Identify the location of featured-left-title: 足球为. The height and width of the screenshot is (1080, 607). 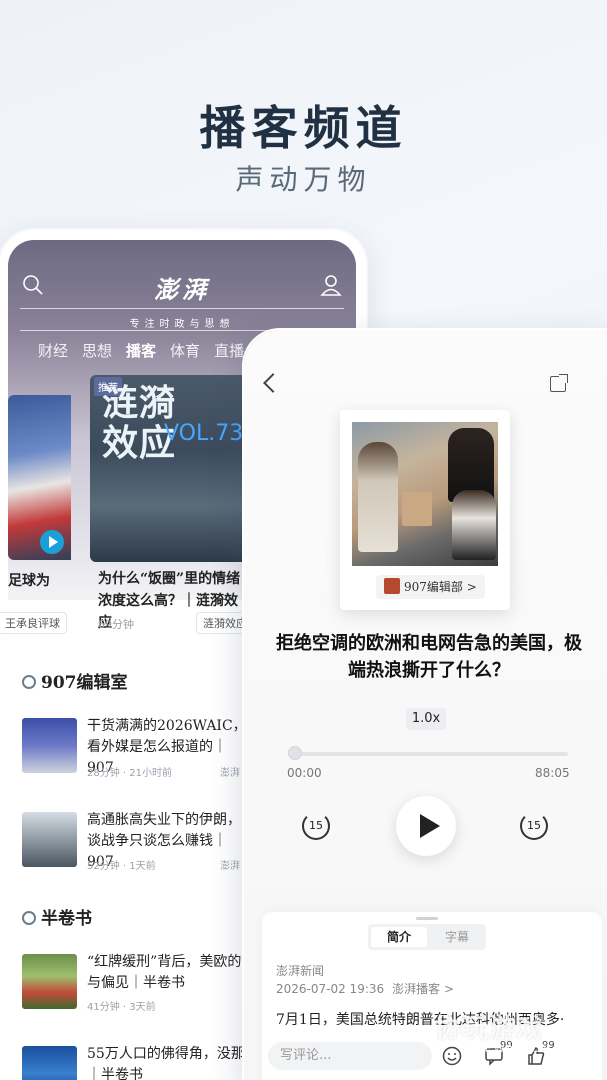
(29, 580).